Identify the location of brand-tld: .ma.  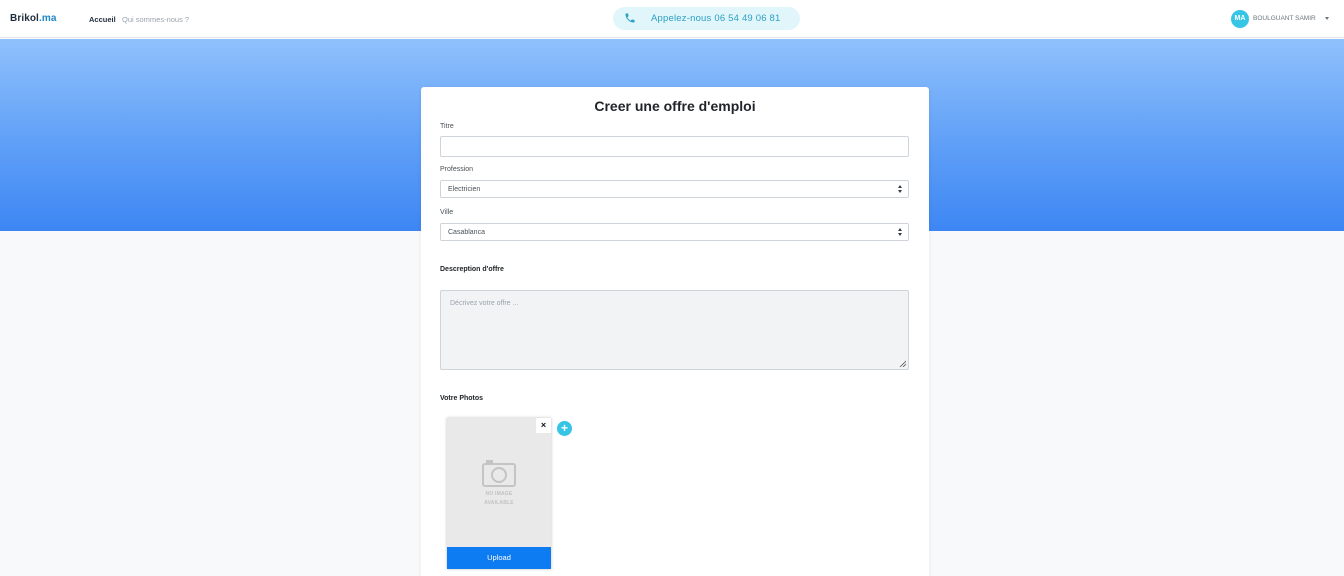
(47, 18).